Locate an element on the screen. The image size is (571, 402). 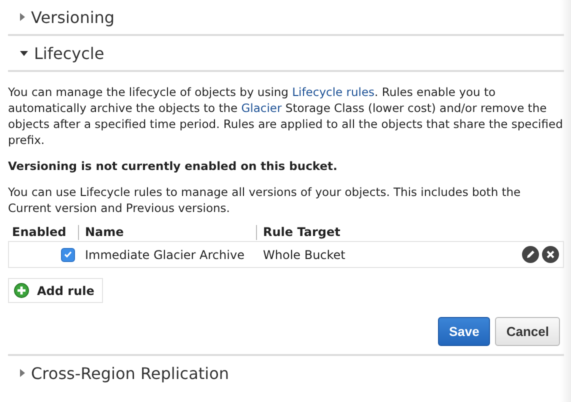
section-header: Cross-Region Replication is located at coordinates (286, 373).